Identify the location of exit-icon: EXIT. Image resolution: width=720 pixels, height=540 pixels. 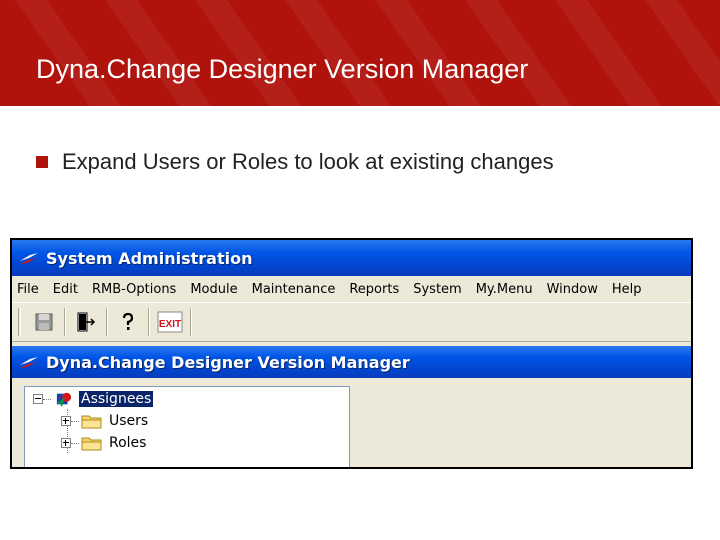
(170, 322).